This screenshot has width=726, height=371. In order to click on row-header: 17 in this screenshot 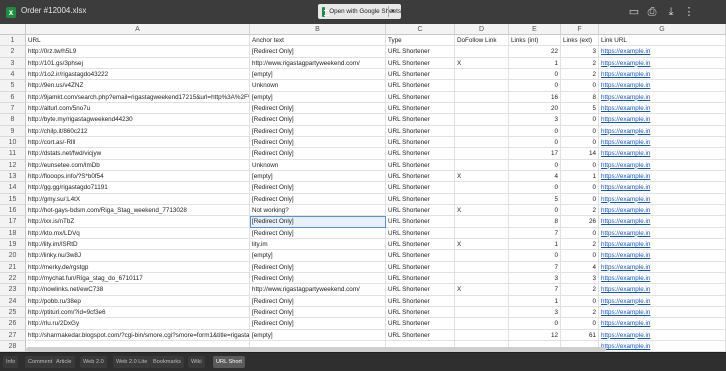, I will do `click(13, 222)`.